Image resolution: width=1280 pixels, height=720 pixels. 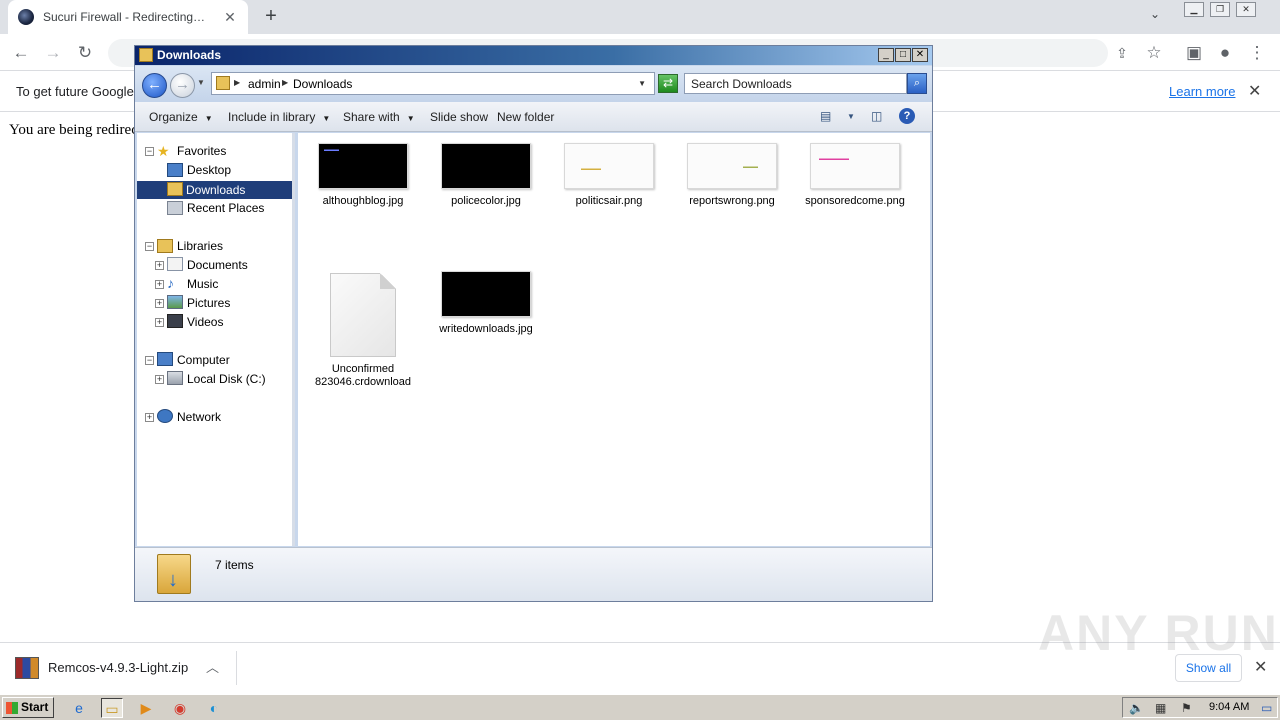 I want to click on explorer-back-icon: ←, so click(x=154, y=85).